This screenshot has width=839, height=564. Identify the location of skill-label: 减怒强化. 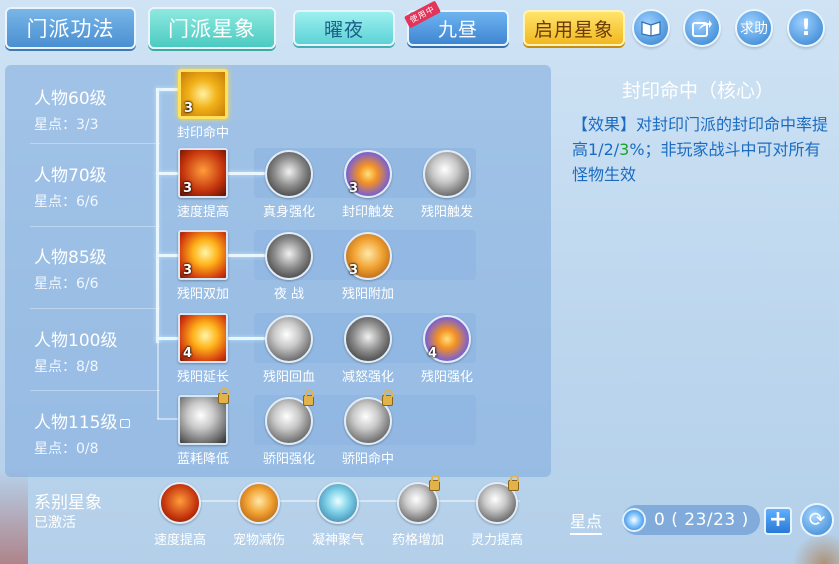
(367, 377).